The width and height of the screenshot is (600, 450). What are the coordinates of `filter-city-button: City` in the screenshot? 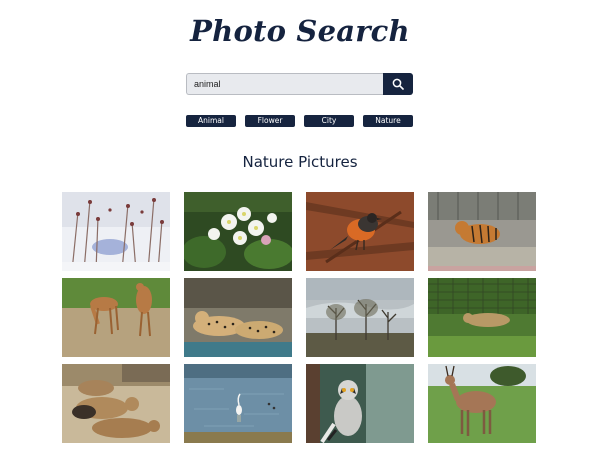 It's located at (329, 121).